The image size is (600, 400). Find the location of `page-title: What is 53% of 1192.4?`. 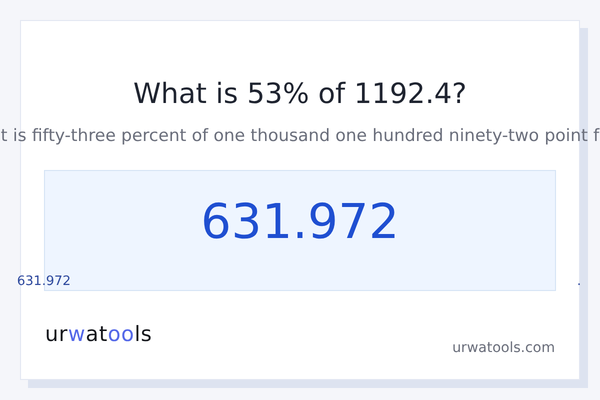

page-title: What is 53% of 1192.4? is located at coordinates (300, 94).